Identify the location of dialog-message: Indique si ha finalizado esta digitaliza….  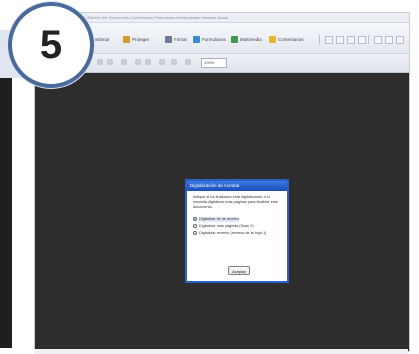
(235, 202).